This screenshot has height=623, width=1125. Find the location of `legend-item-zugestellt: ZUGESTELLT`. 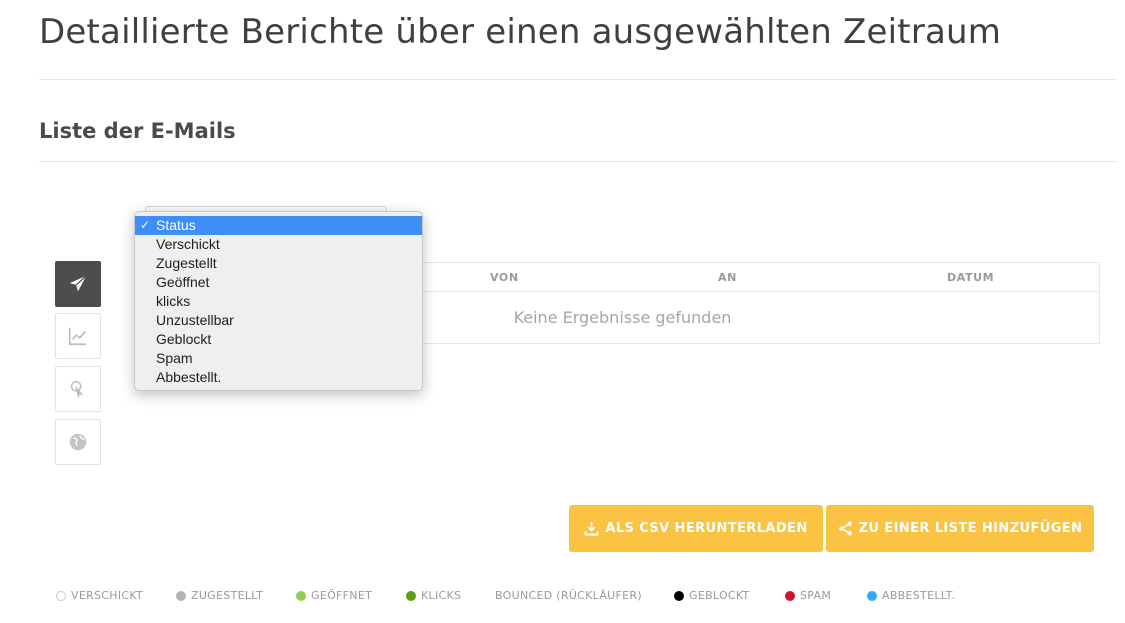

legend-item-zugestellt: ZUGESTELLT is located at coordinates (219, 595).